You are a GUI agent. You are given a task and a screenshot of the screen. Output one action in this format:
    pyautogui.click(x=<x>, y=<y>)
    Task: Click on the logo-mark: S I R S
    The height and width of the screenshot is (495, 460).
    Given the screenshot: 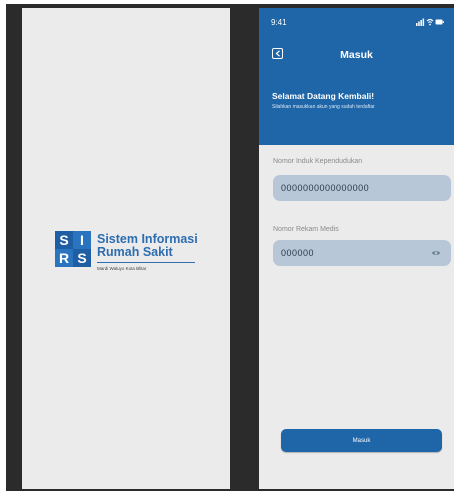 What is the action you would take?
    pyautogui.click(x=73, y=249)
    